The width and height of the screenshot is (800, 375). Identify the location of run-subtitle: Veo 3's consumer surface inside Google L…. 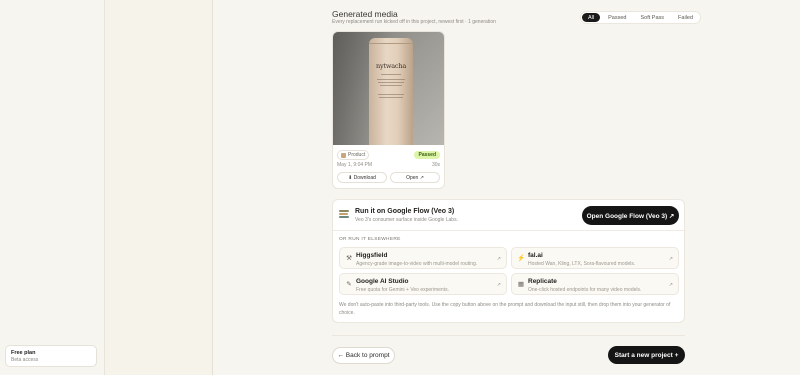
(406, 220).